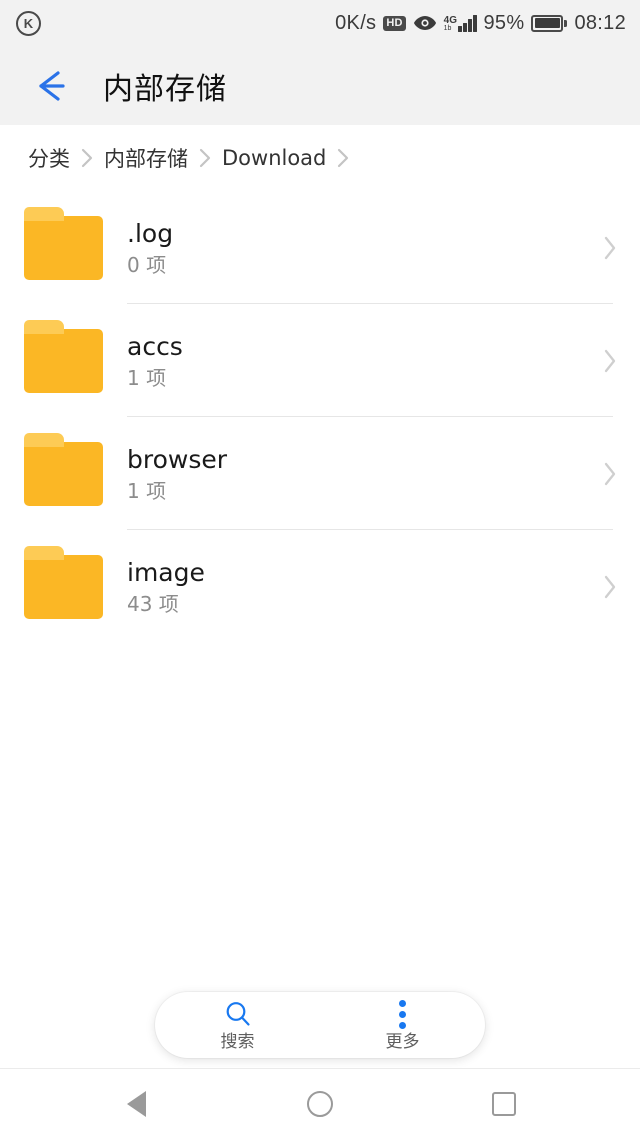 Image resolution: width=640 pixels, height=1138 pixels. What do you see at coordinates (147, 264) in the screenshot?
I see `file-meta: 0 项` at bounding box center [147, 264].